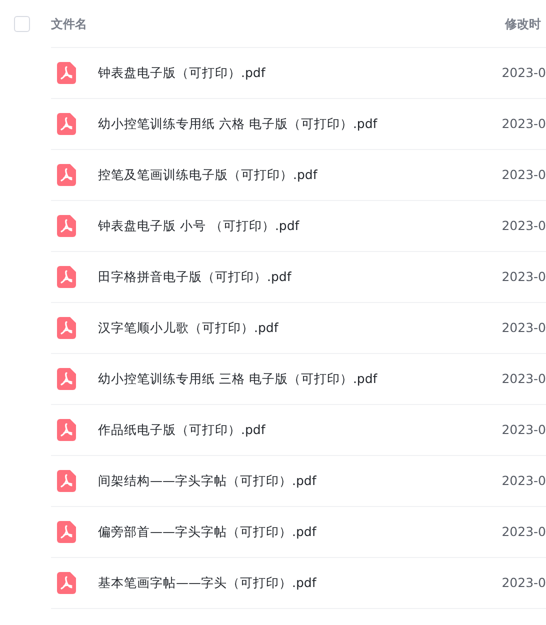 Image resolution: width=546 pixels, height=625 pixels. I want to click on column-header: 文件名, so click(278, 23).